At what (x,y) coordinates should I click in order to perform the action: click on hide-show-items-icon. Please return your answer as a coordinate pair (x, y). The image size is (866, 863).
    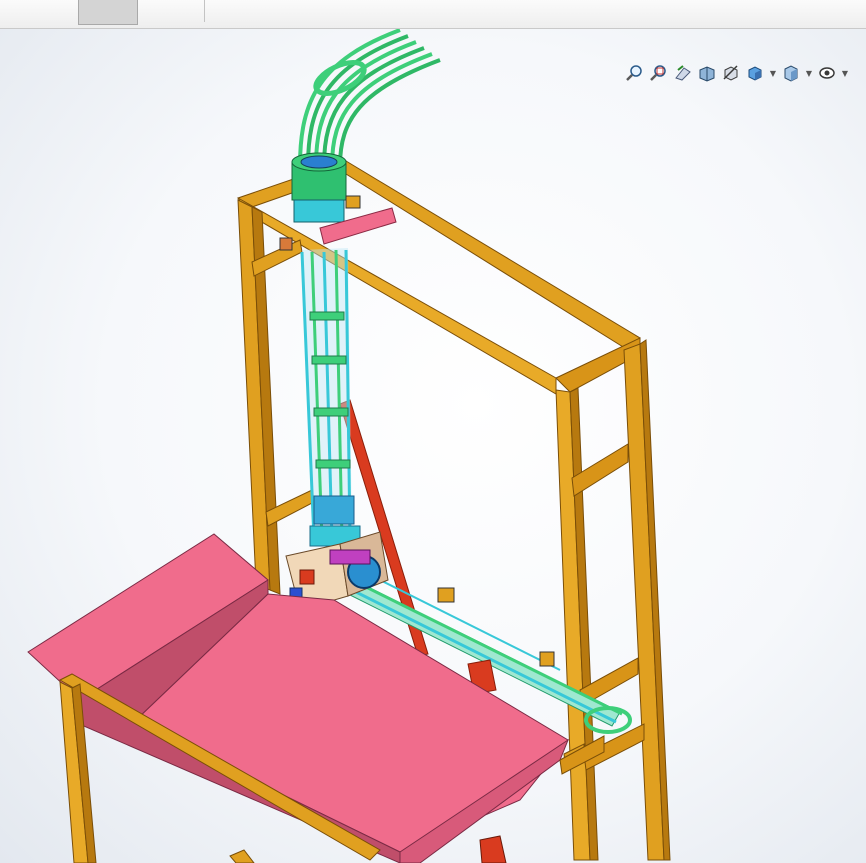
    Looking at the image, I should click on (791, 73).